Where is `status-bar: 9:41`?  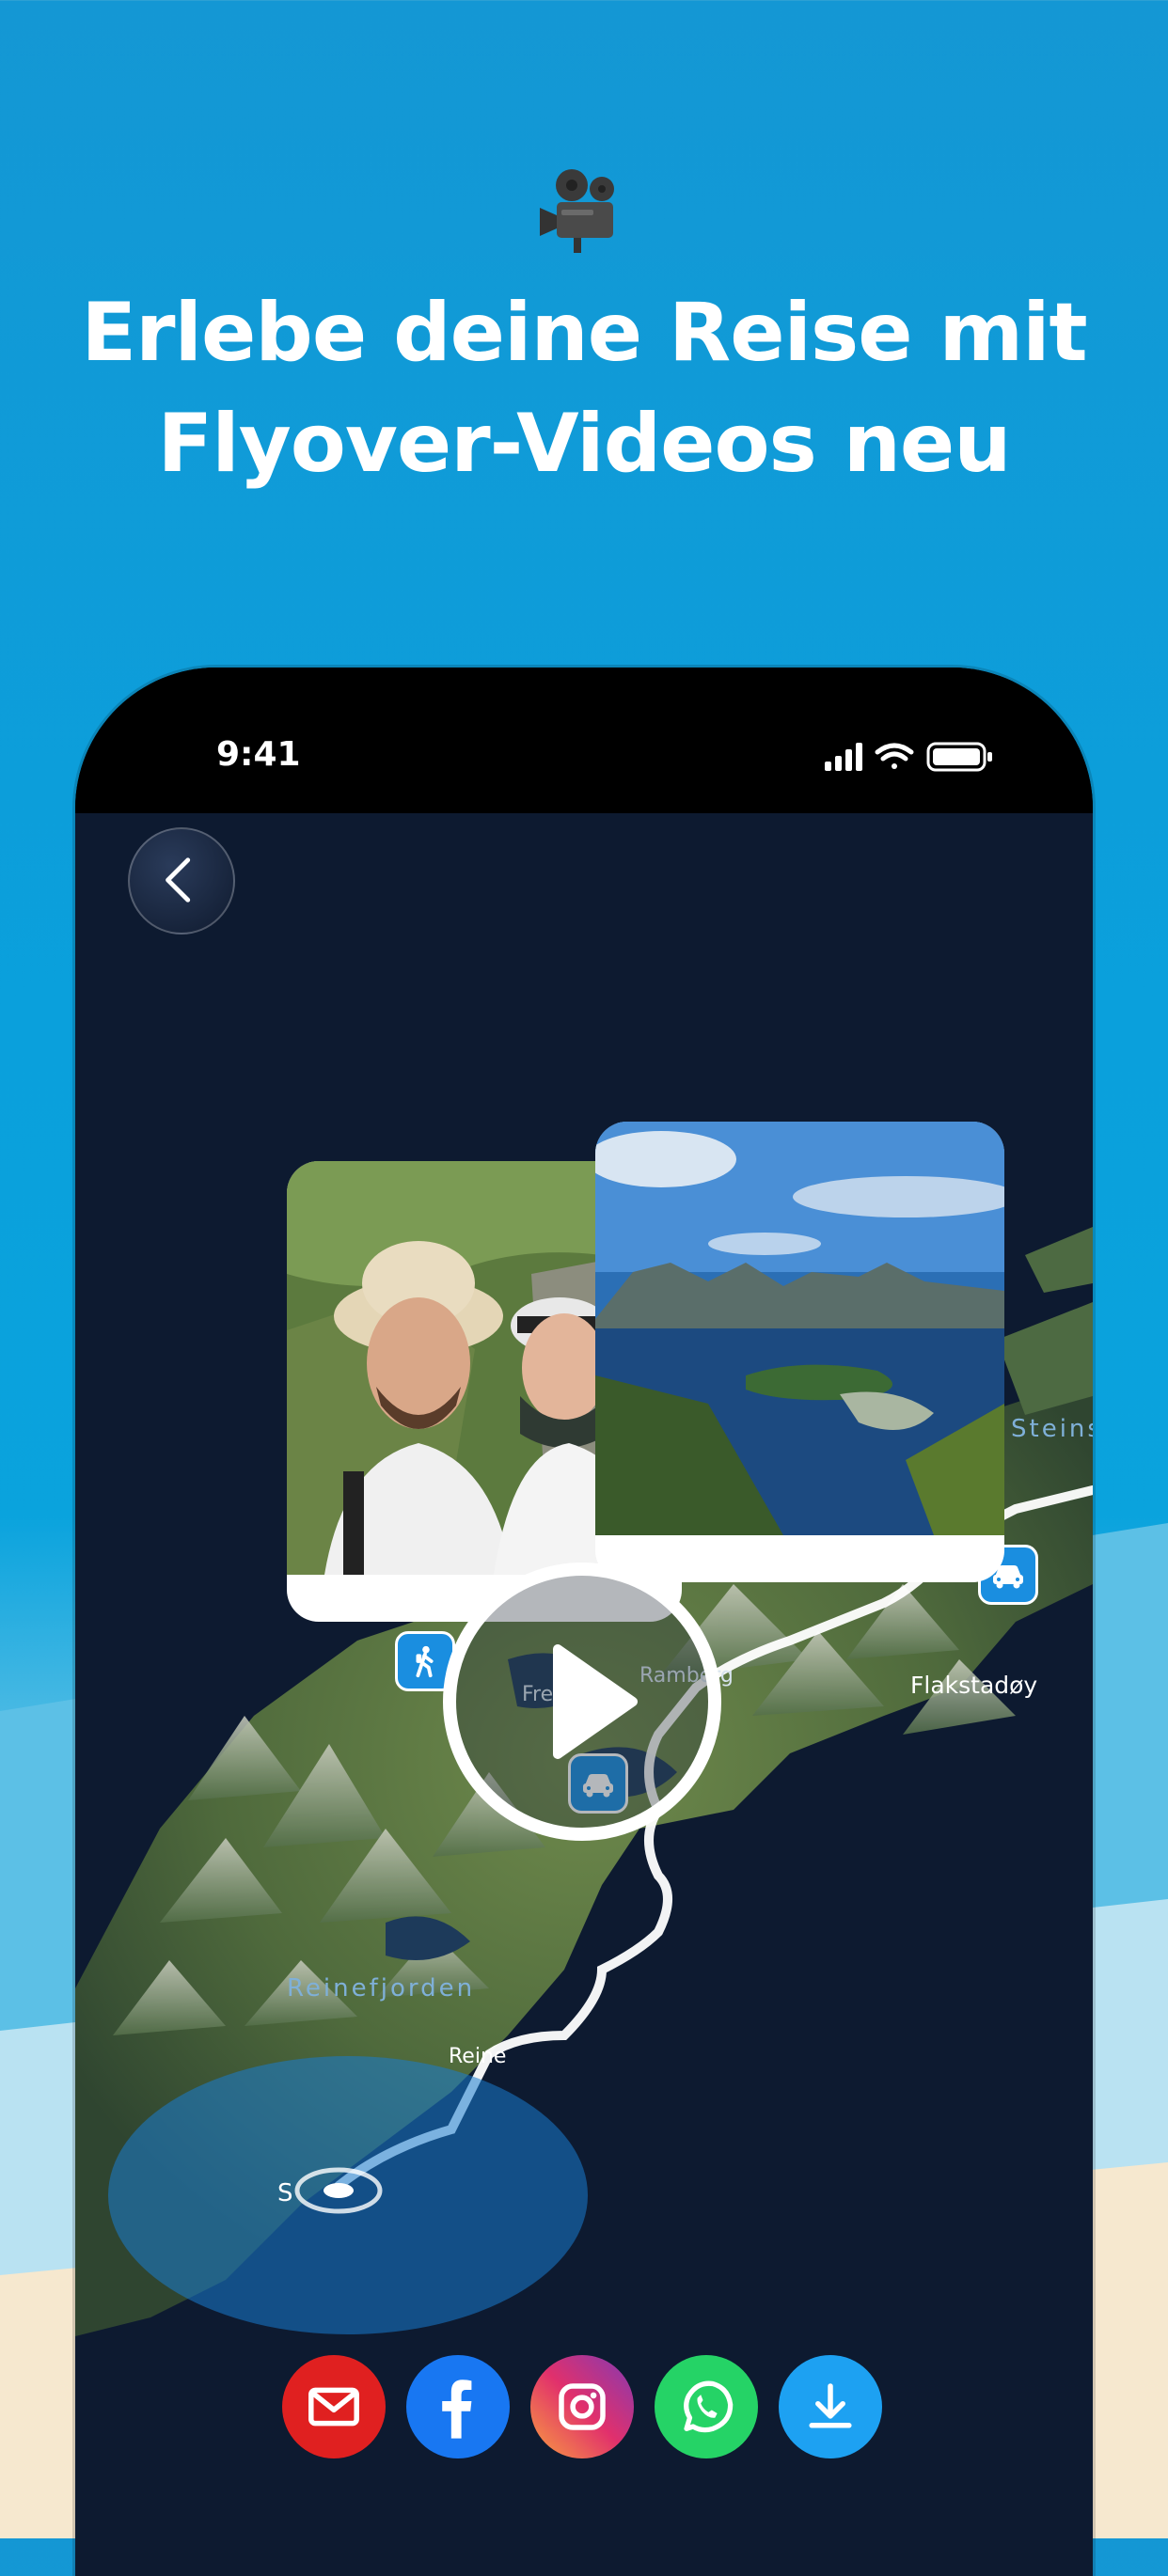
status-bar: 9:41 is located at coordinates (584, 741).